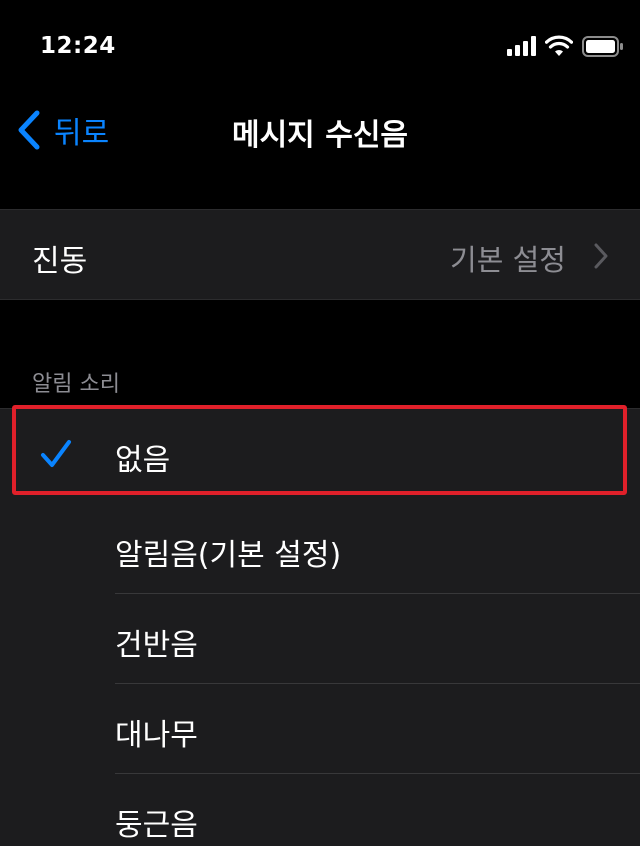  I want to click on status-time: 12:24, so click(78, 46).